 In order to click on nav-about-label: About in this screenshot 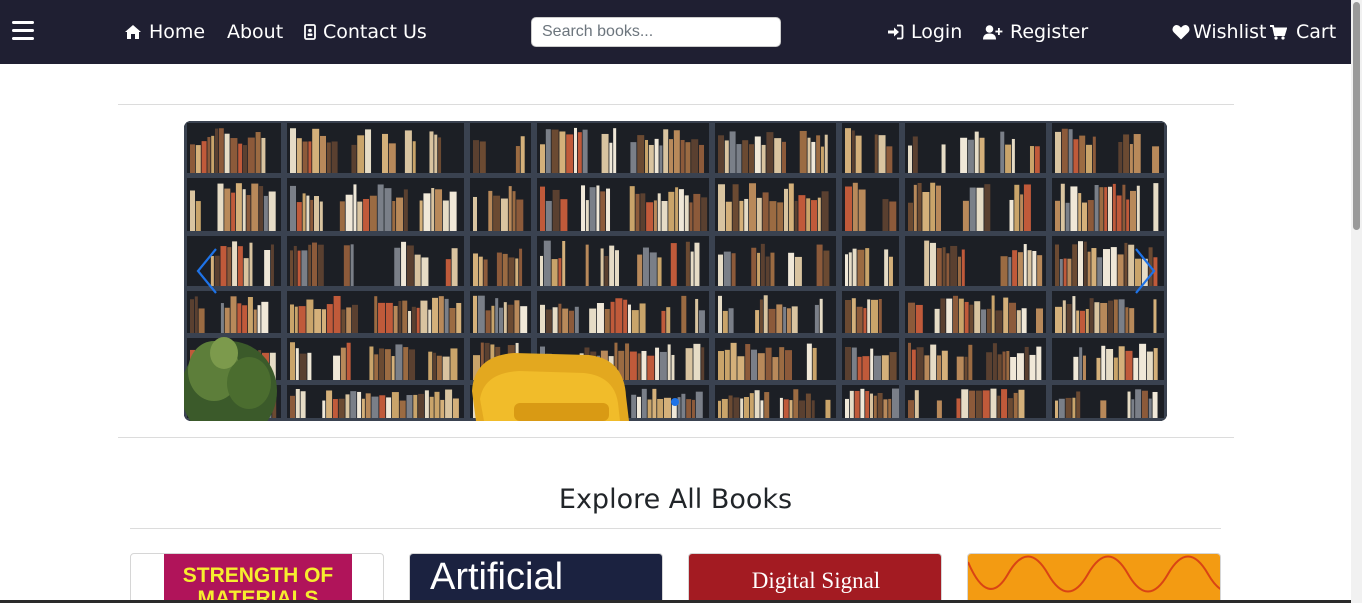, I will do `click(255, 32)`.